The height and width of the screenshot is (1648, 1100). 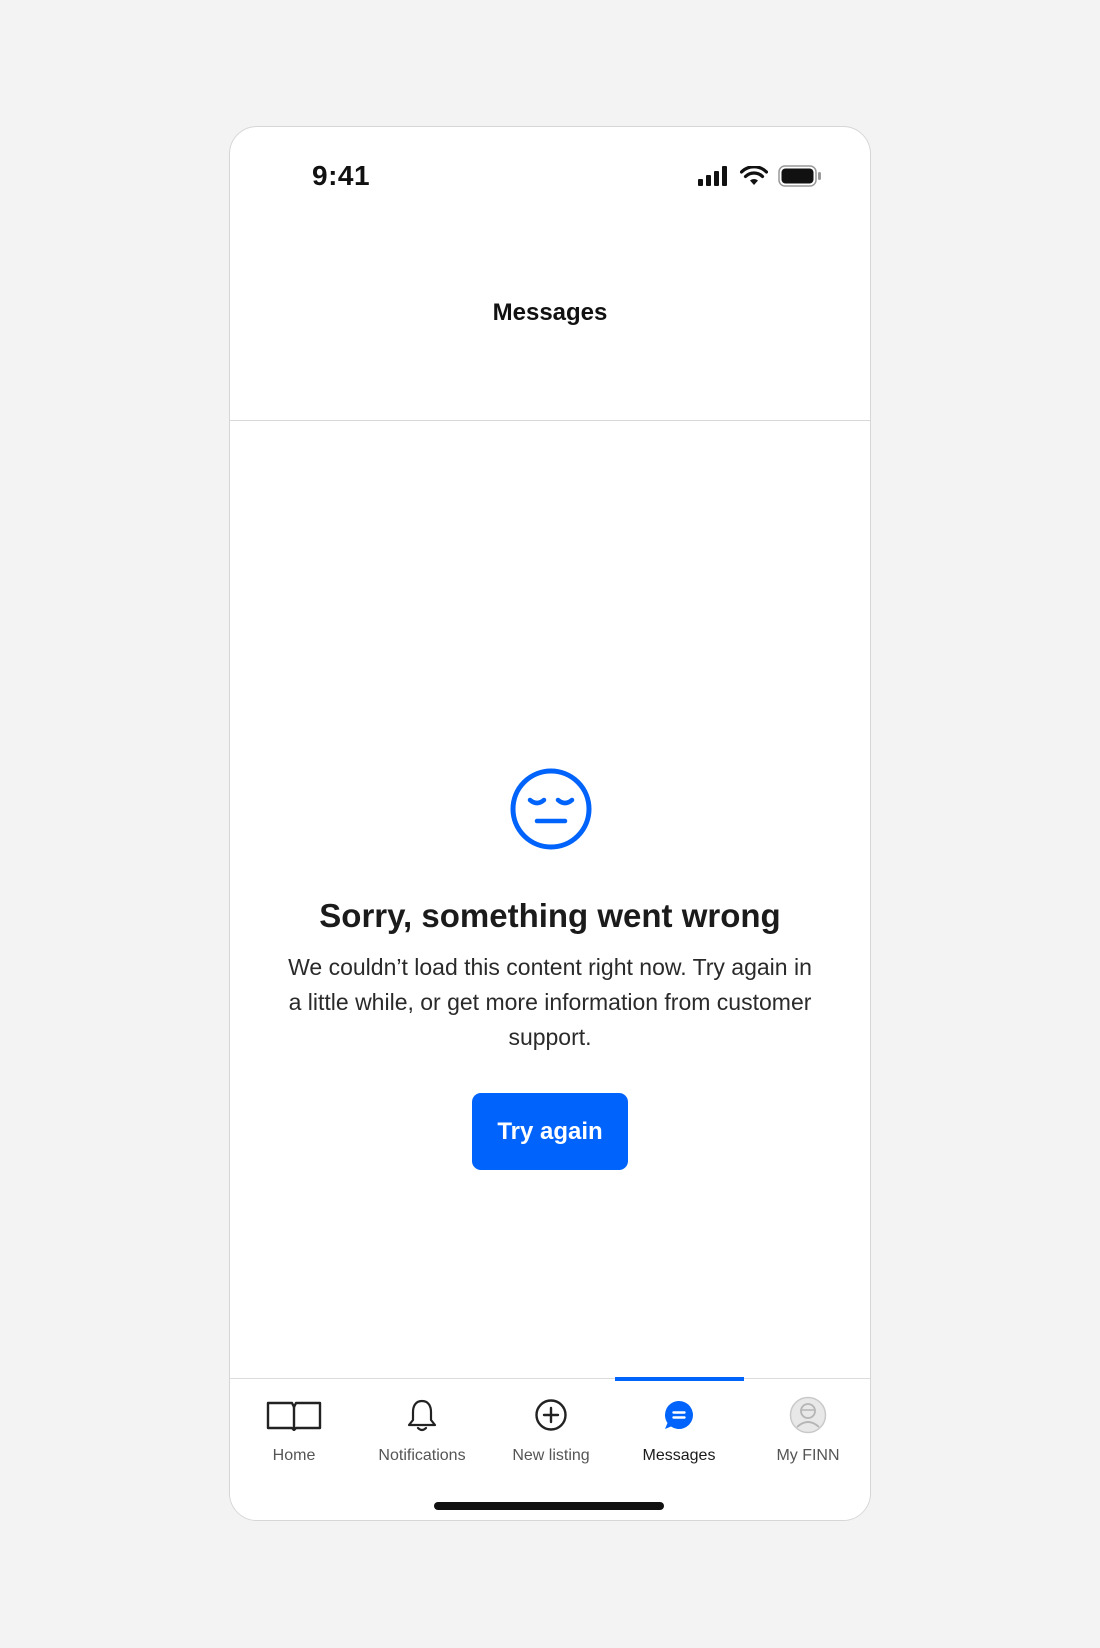 What do you see at coordinates (678, 1415) in the screenshot?
I see `chat-bubble-icon` at bounding box center [678, 1415].